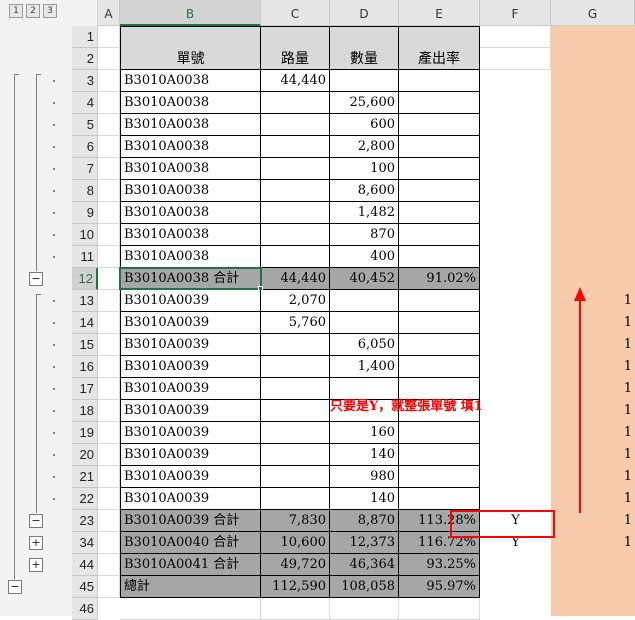 This screenshot has width=635, height=620. What do you see at coordinates (85, 565) in the screenshot?
I see `row-header-44: 44` at bounding box center [85, 565].